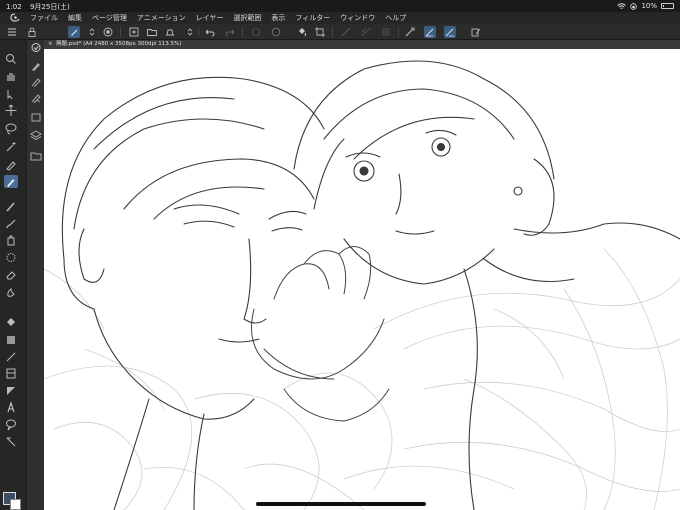  What do you see at coordinates (36, 155) in the screenshot?
I see `folder-subtool-icon` at bounding box center [36, 155].